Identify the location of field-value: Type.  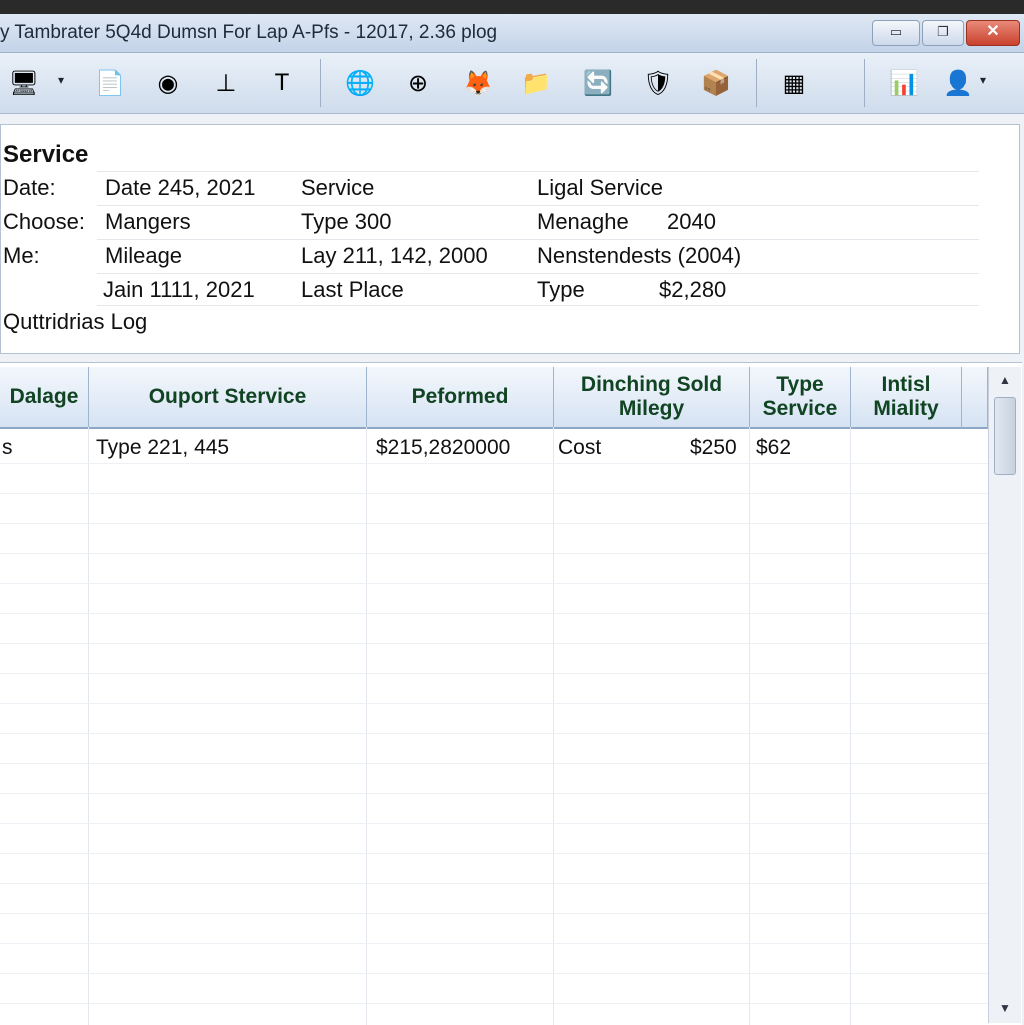
(561, 289).